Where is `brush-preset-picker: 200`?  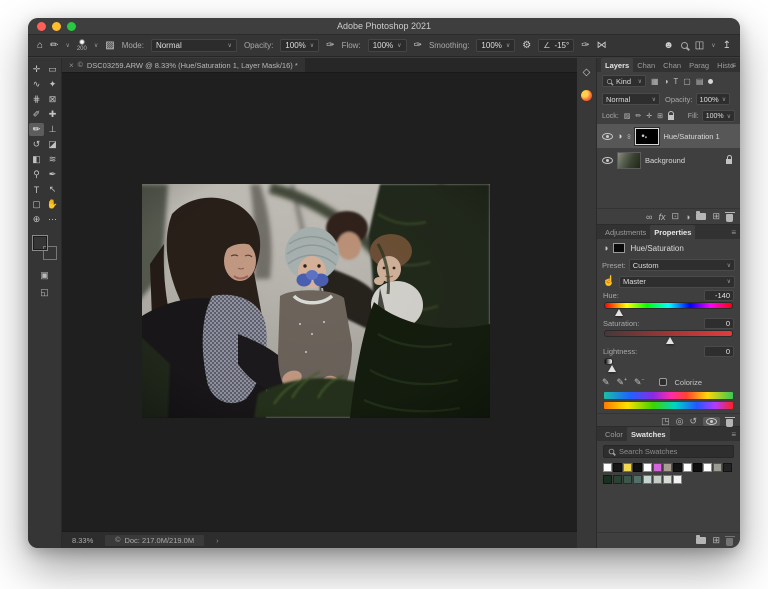
brush-preset-picker: 200 is located at coordinates (82, 45).